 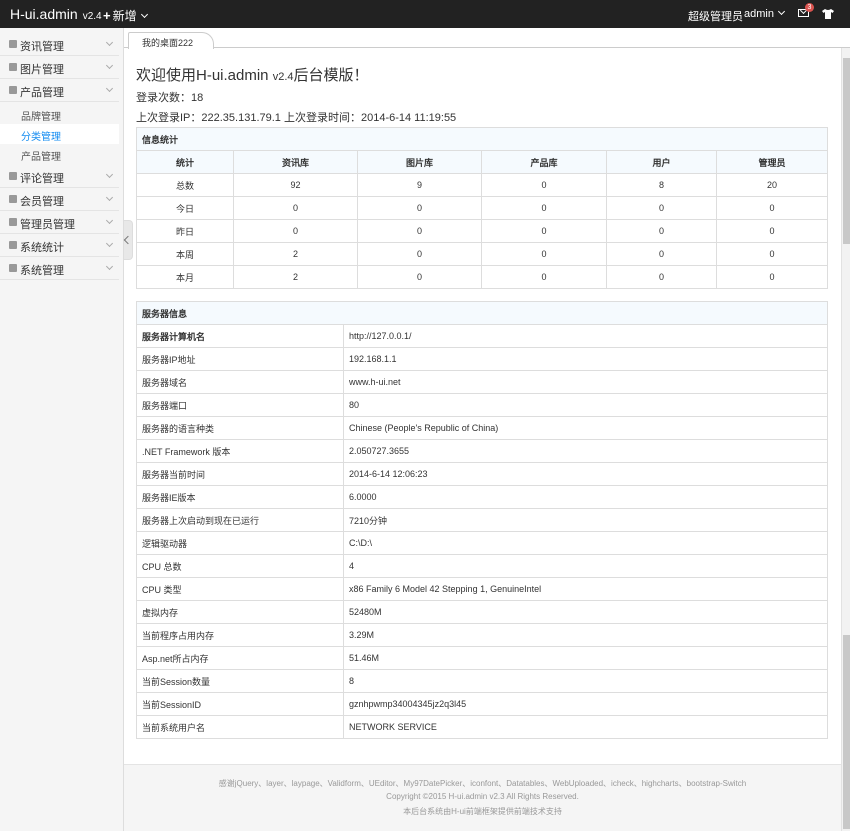 What do you see at coordinates (585, 612) in the screenshot?
I see `server-info-value: 52480M` at bounding box center [585, 612].